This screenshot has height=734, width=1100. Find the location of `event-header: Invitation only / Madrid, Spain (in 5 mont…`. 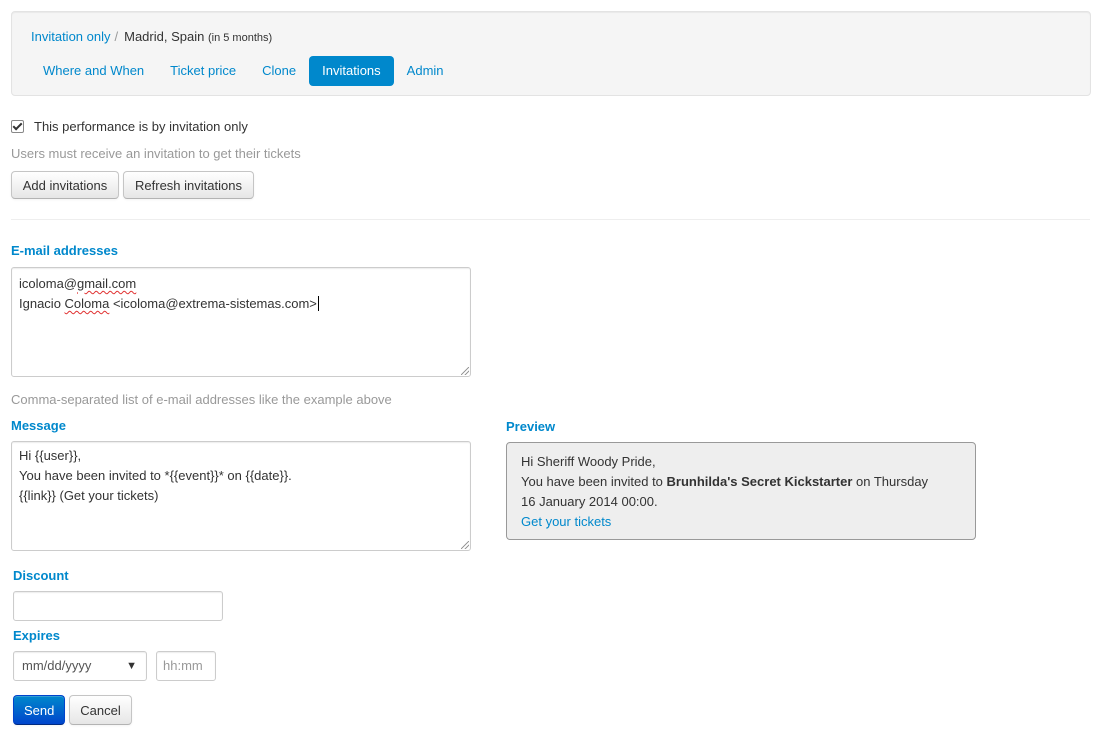

event-header: Invitation only / Madrid, Spain (in 5 mont… is located at coordinates (551, 53).